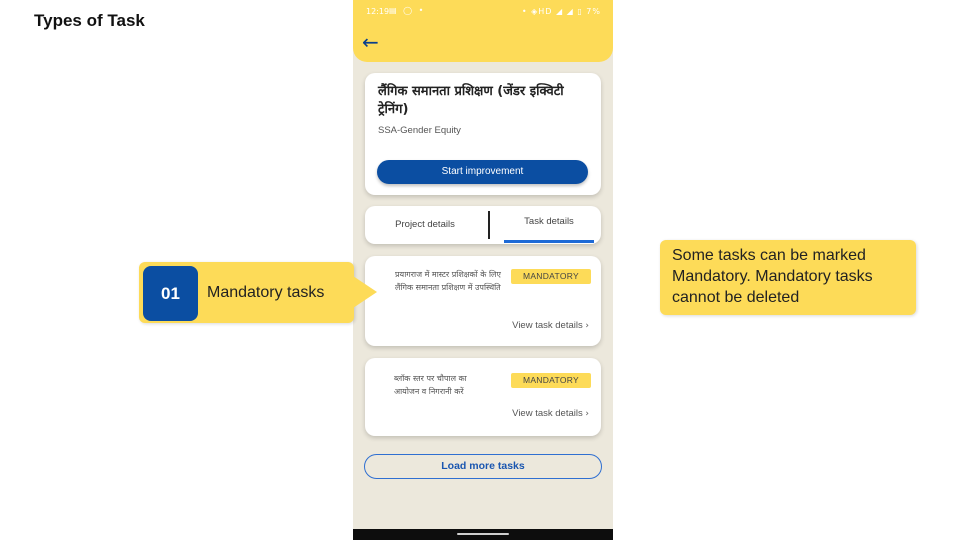 Image resolution: width=960 pixels, height=540 pixels. What do you see at coordinates (425, 225) in the screenshot?
I see `tab-project-details: Project details` at bounding box center [425, 225].